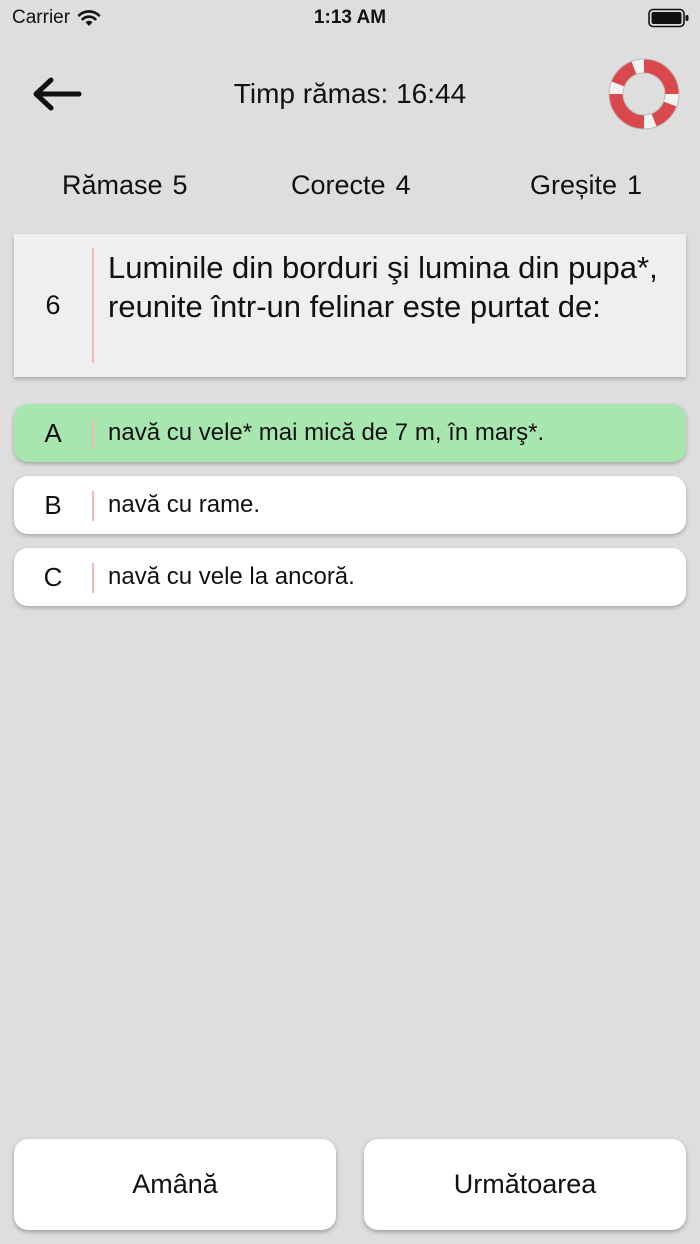 The width and height of the screenshot is (700, 1244). I want to click on answer-text: navă cu vele la ancoră., so click(231, 576).